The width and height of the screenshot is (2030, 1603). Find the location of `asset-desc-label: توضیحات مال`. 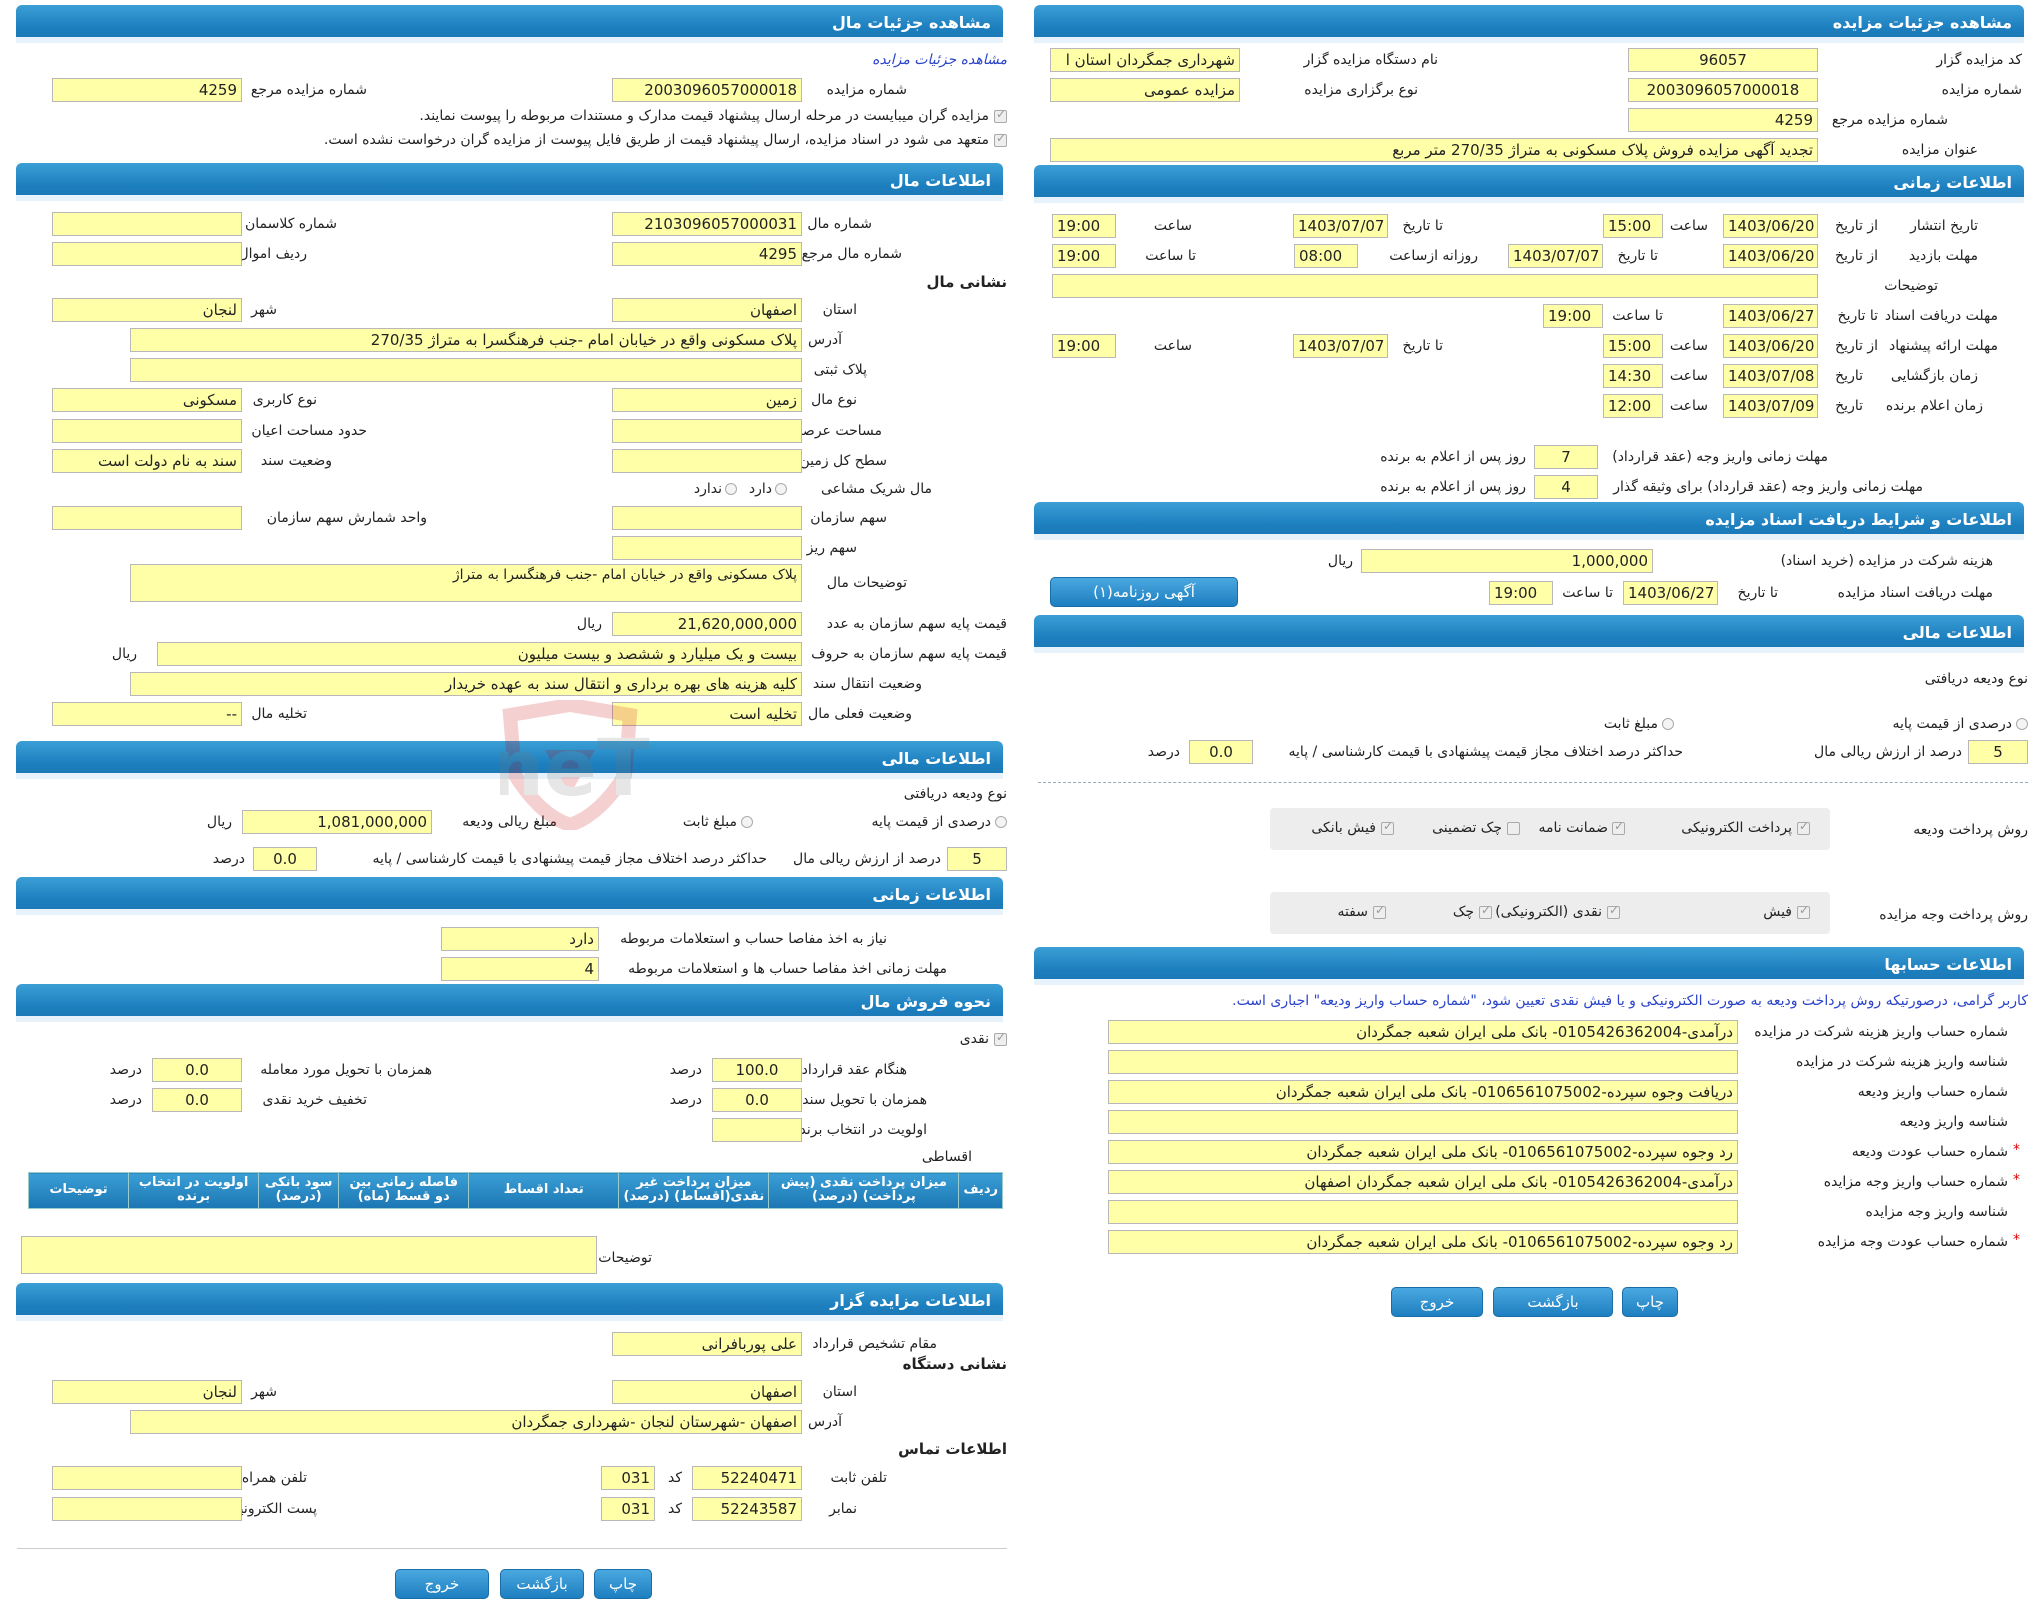

asset-desc-label: توضیحات مال is located at coordinates (866, 583).